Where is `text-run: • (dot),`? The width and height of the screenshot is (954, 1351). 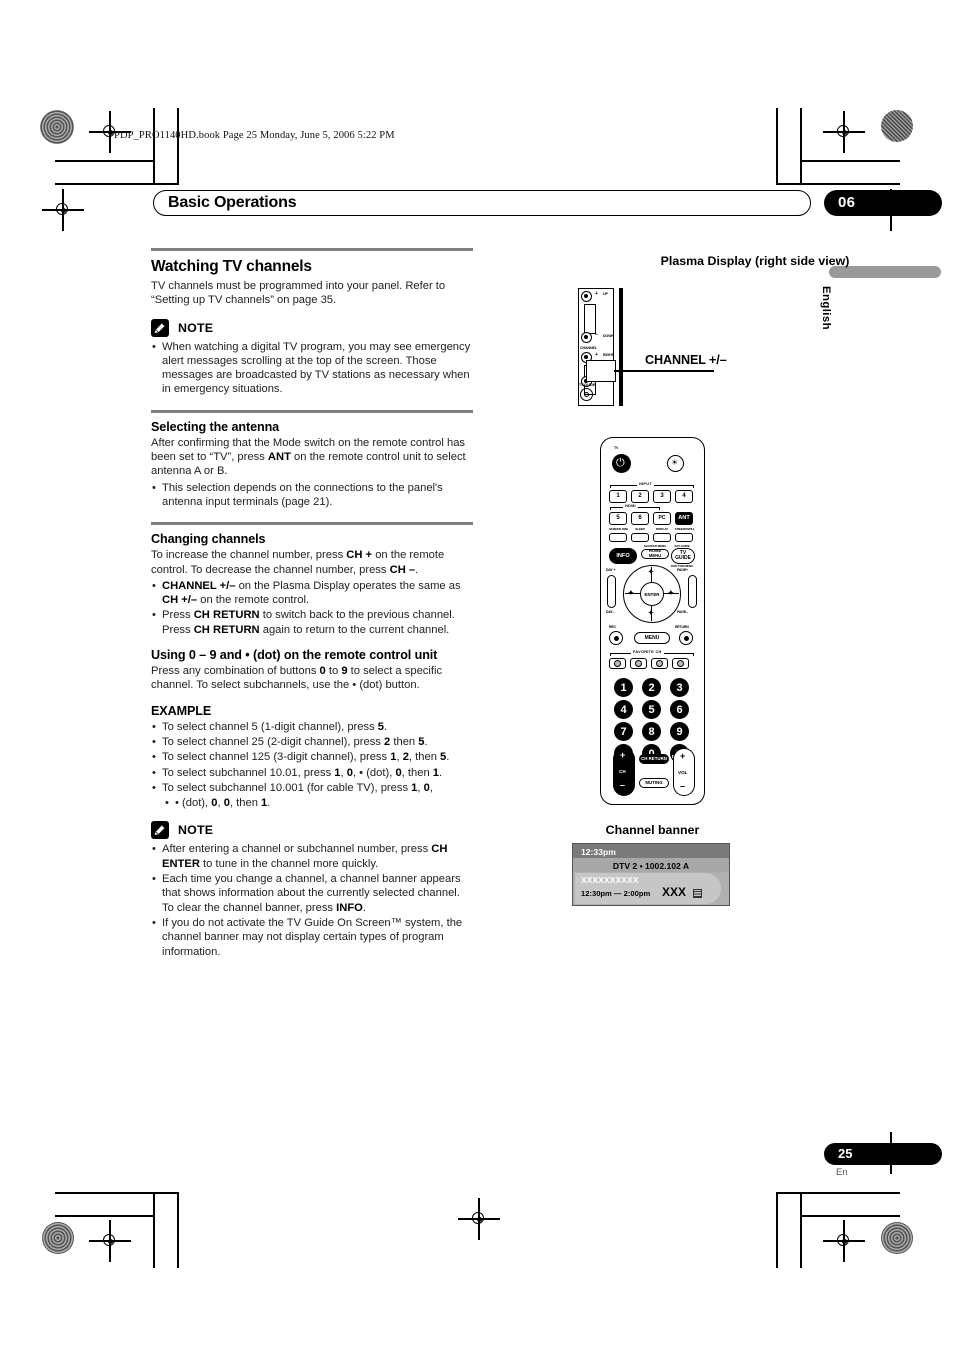
text-run: • (dot), is located at coordinates (193, 803).